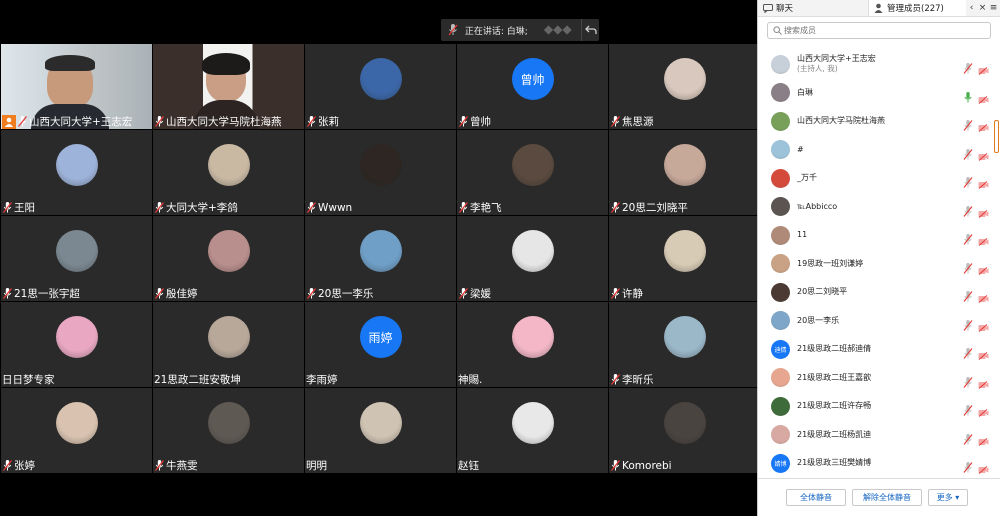 The height and width of the screenshot is (516, 1000). What do you see at coordinates (632, 121) in the screenshot?
I see `participant-label: 焦思源` at bounding box center [632, 121].